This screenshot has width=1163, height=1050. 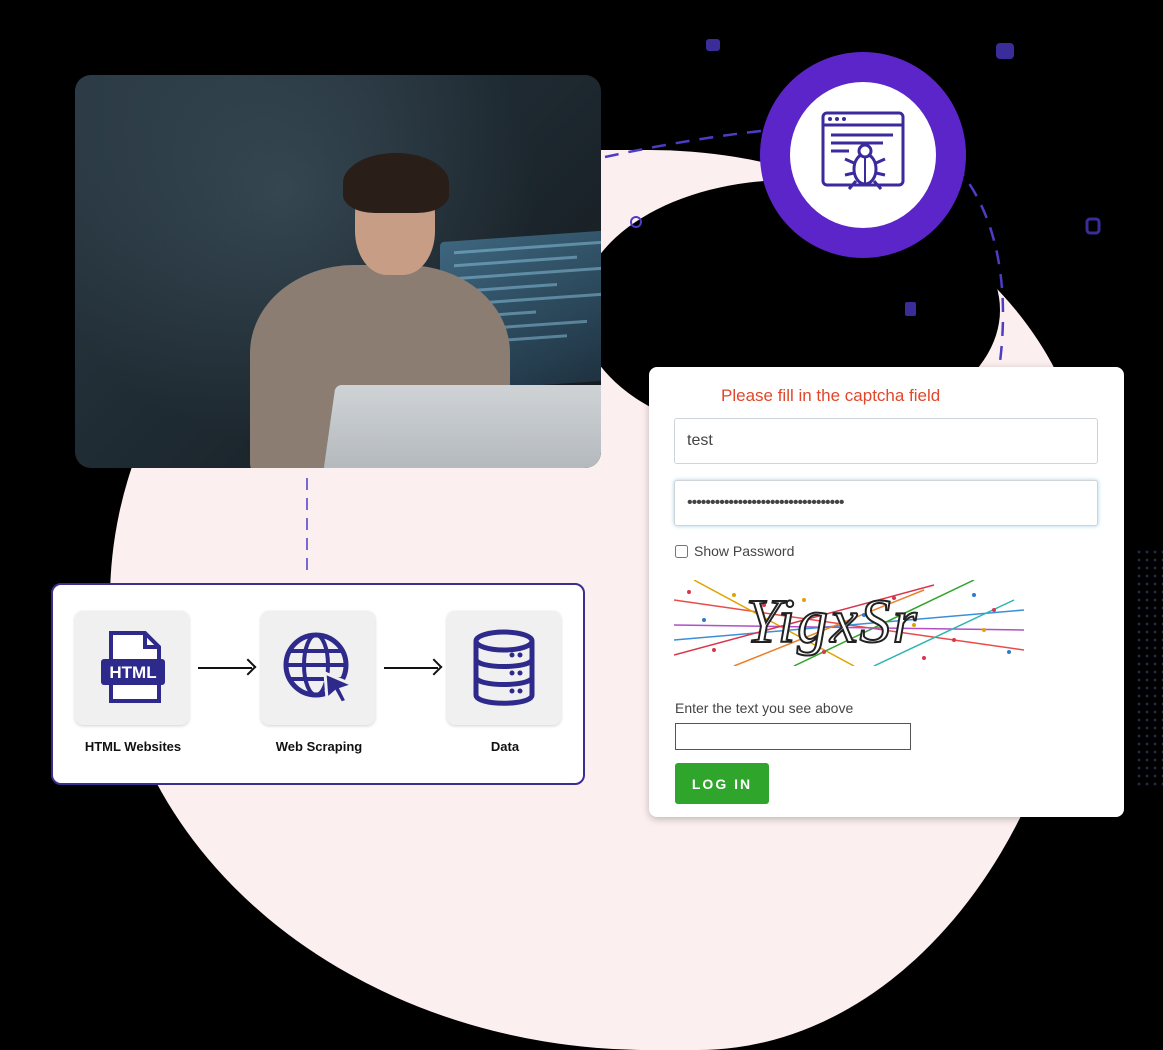 I want to click on flow-tile-scraping, so click(x=318, y=668).